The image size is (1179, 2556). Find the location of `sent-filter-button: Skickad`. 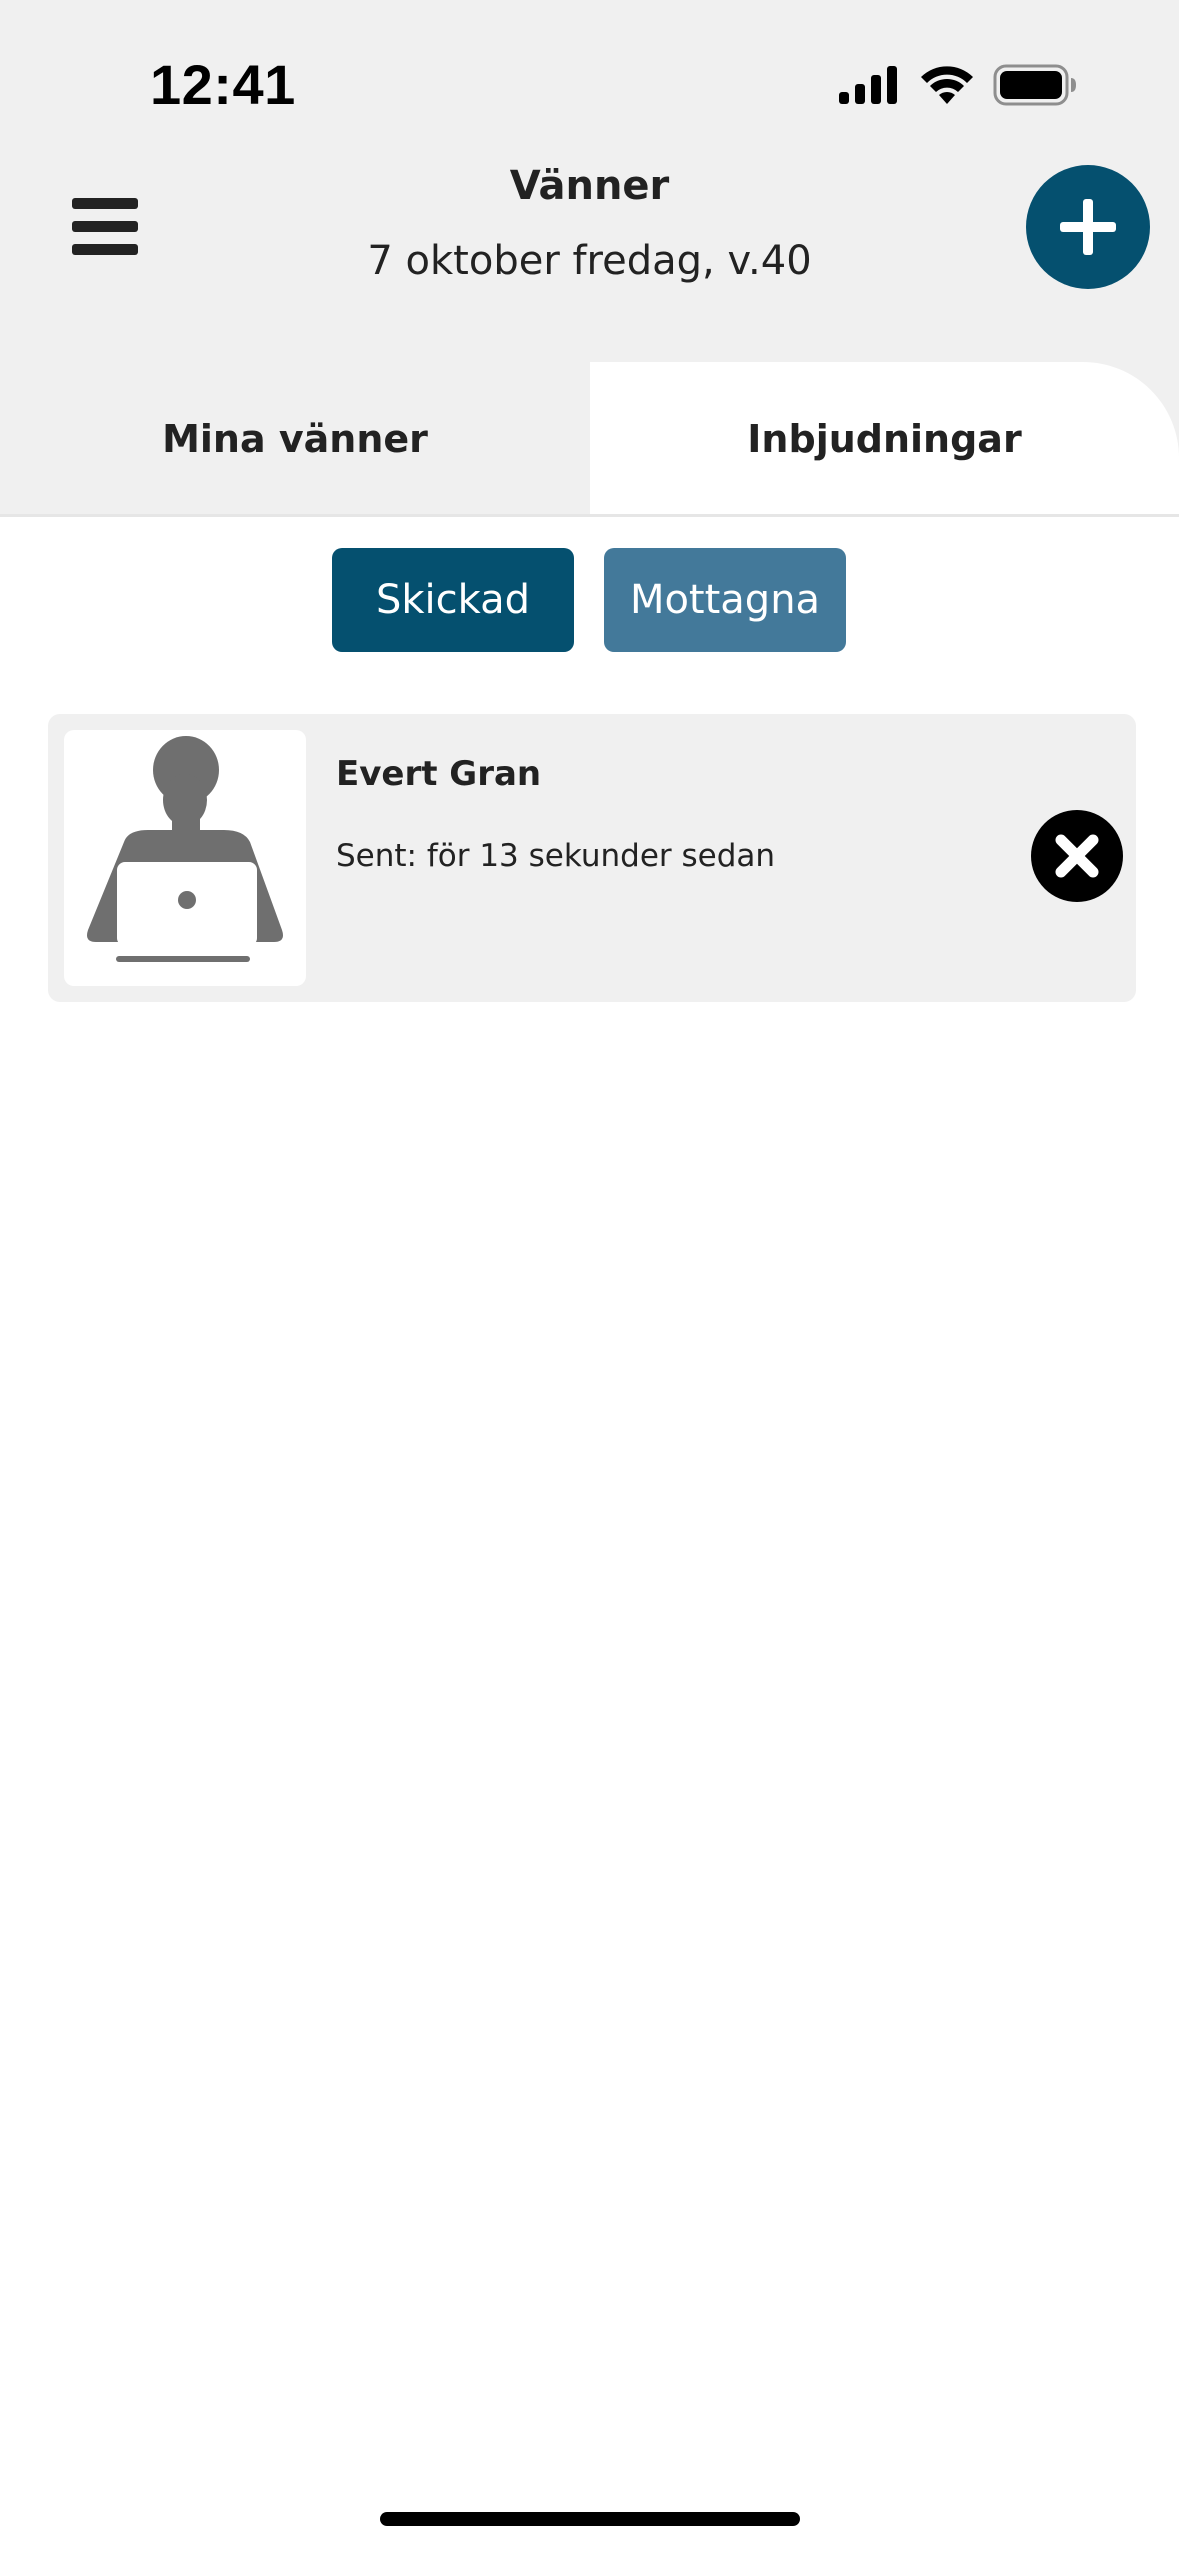

sent-filter-button: Skickad is located at coordinates (453, 600).